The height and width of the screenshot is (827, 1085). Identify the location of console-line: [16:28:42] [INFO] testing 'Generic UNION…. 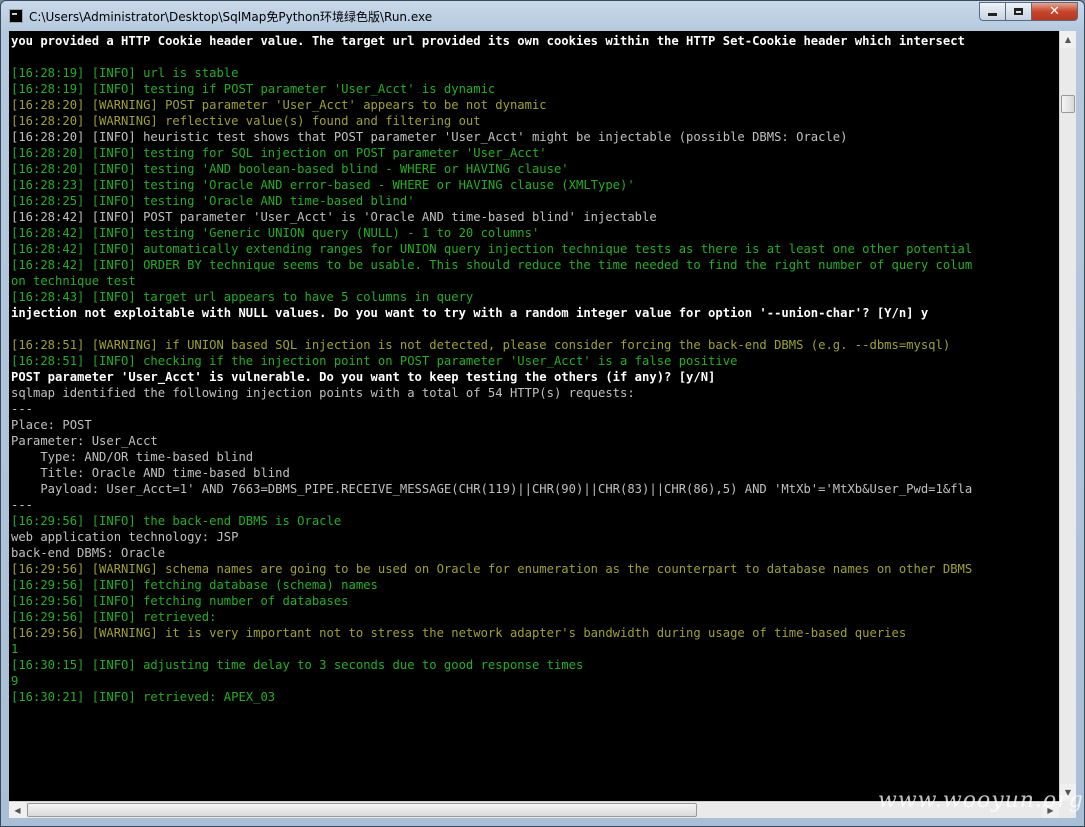
(275, 233).